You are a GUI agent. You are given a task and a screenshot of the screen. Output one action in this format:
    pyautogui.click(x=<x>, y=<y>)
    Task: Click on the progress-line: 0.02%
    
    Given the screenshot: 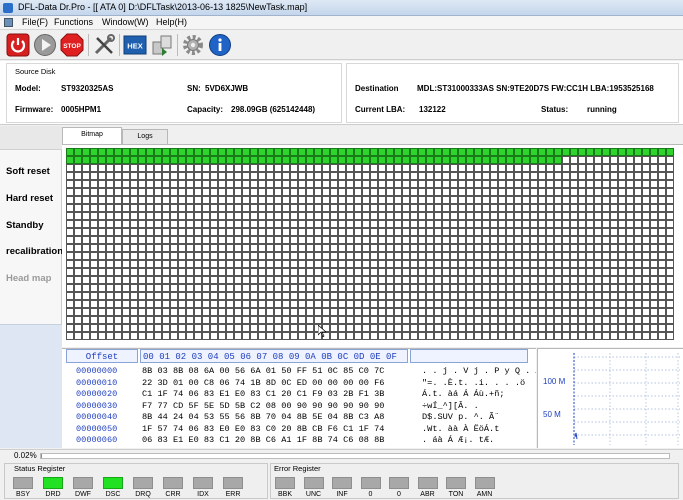 What is the action you would take?
    pyautogui.click(x=341, y=455)
    